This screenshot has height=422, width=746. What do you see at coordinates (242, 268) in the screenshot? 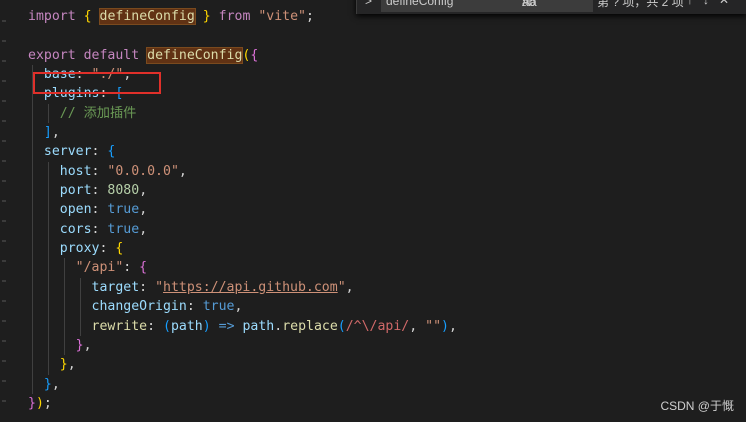
I see `code-line: "/api": {` at bounding box center [242, 268].